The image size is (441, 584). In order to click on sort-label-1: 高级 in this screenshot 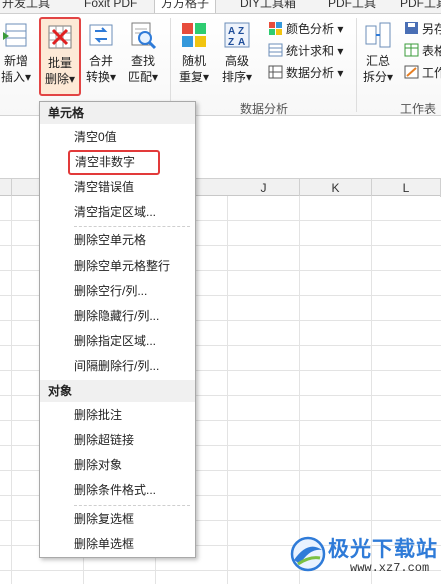, I will do `click(236, 61)`.